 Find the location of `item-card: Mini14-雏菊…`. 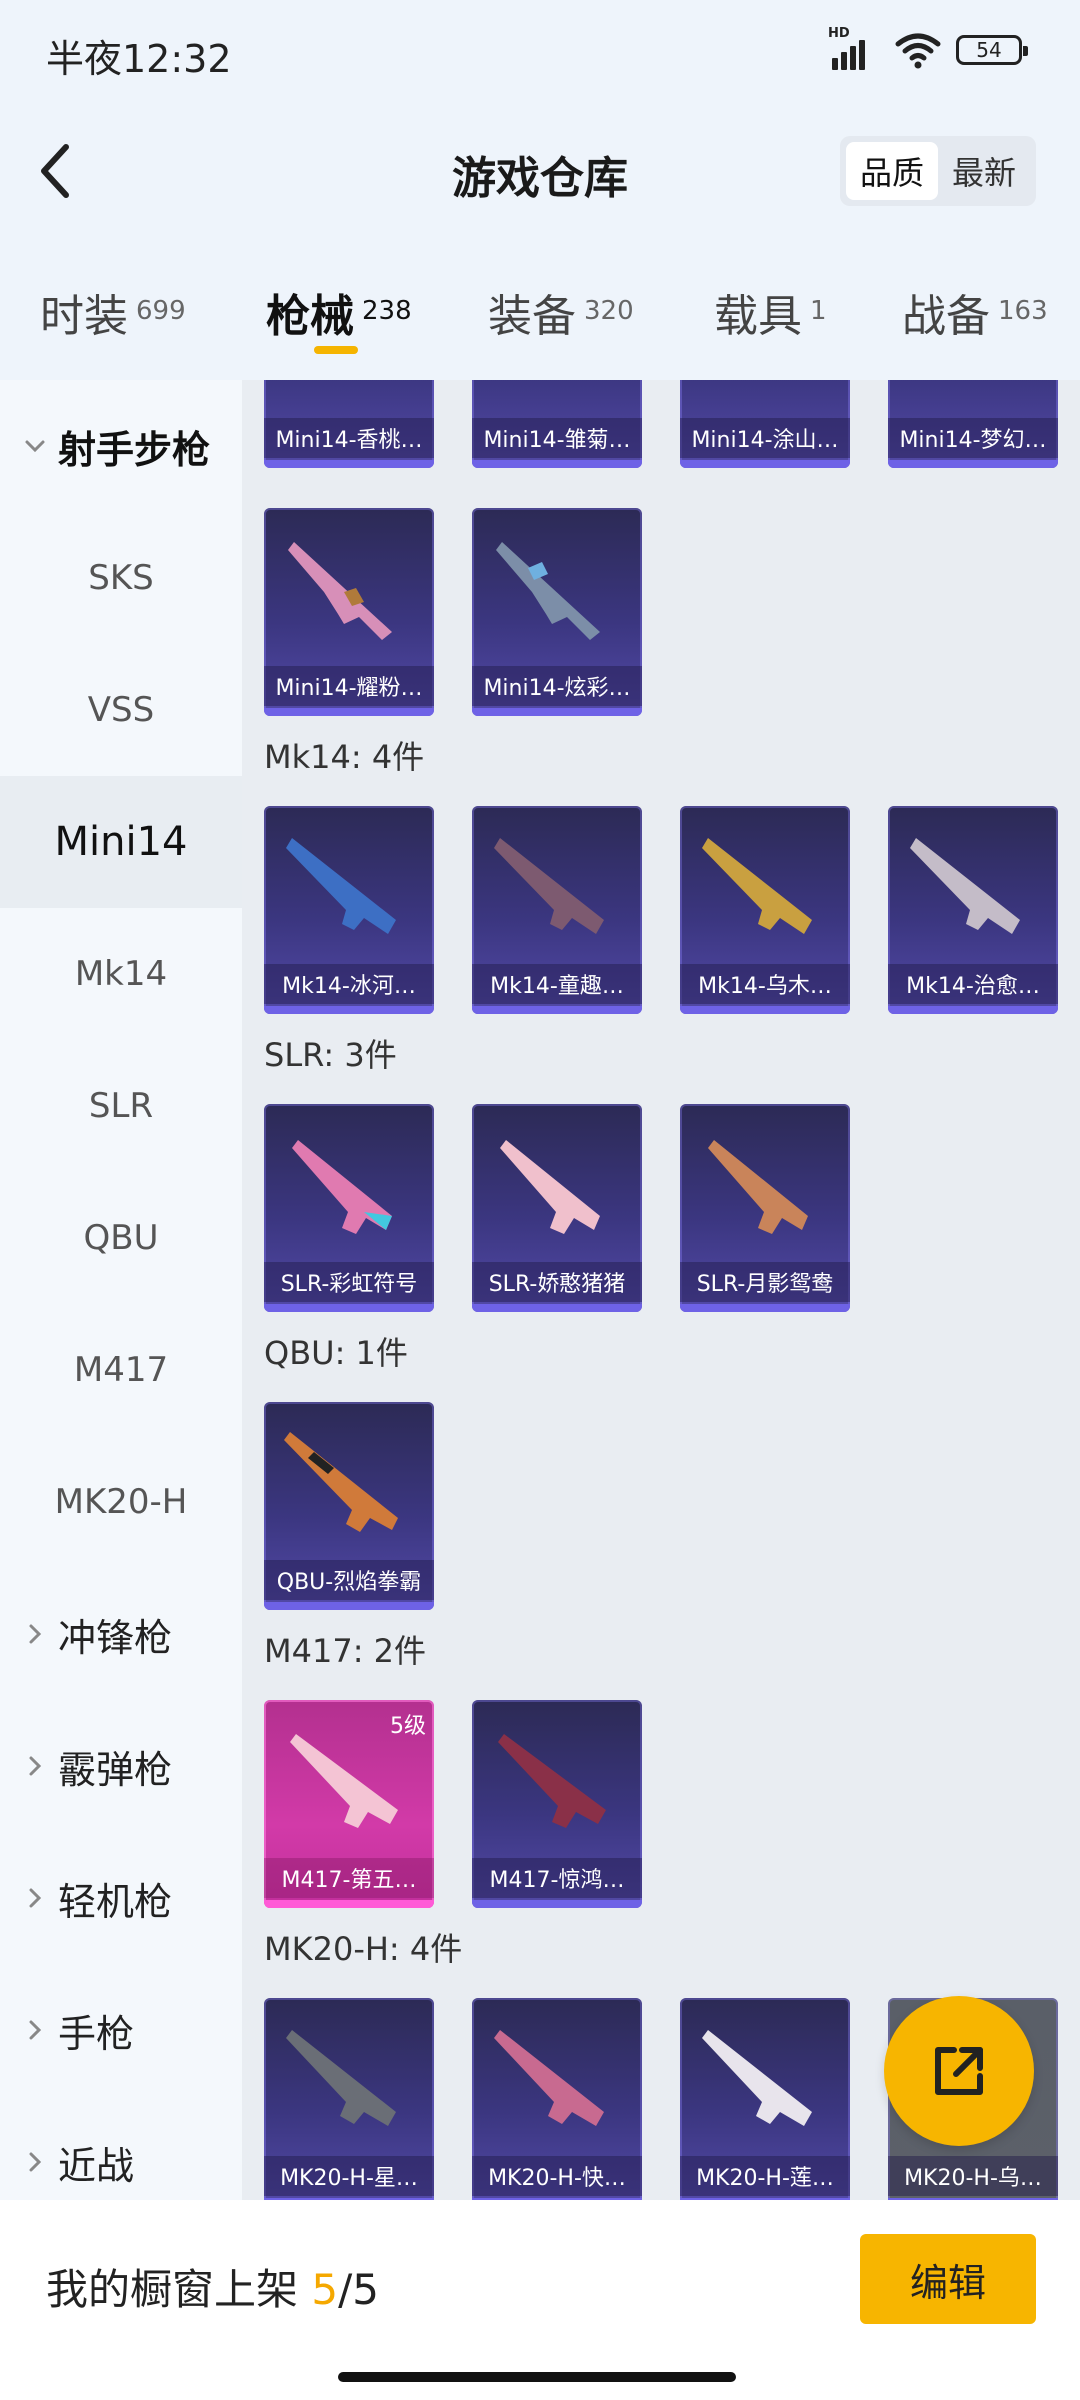

item-card: Mini14-雏菊… is located at coordinates (557, 424).